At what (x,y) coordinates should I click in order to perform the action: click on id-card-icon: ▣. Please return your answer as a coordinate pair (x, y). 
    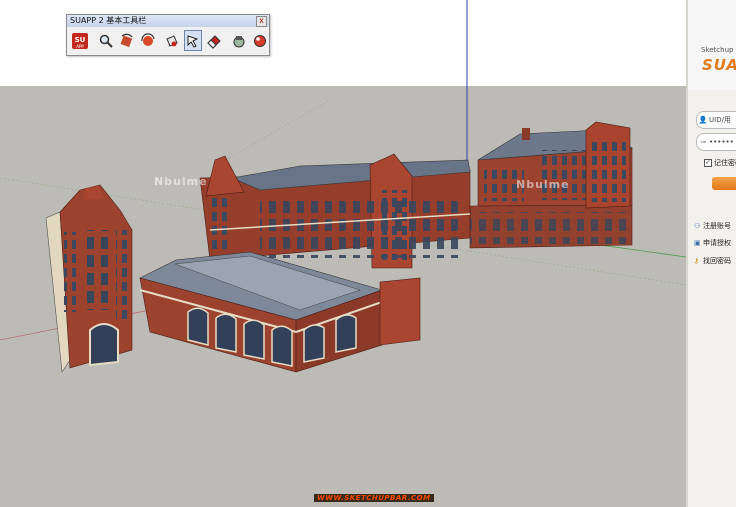
    Looking at the image, I should click on (697, 243).